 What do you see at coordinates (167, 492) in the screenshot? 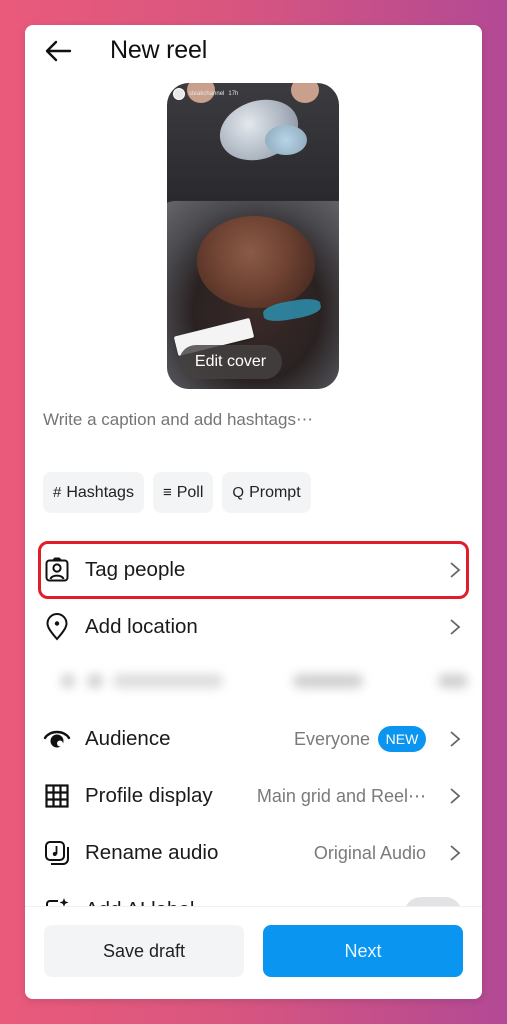
I see `poll-icon: ≡` at bounding box center [167, 492].